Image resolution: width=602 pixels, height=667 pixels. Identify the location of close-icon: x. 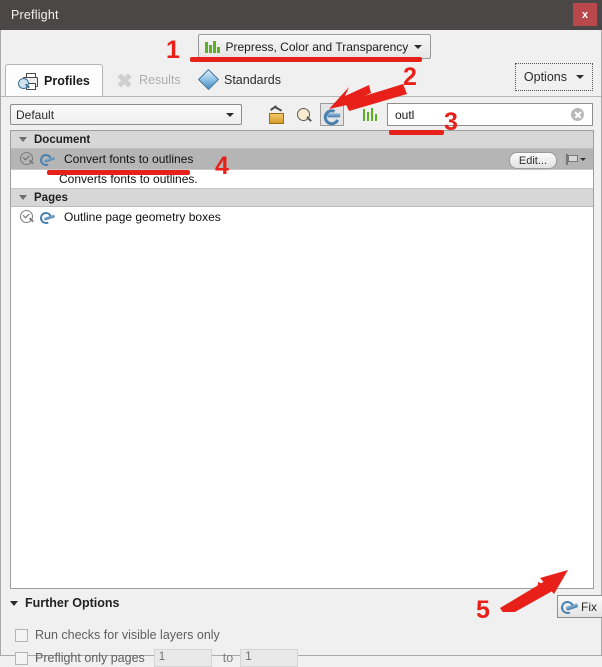
(585, 14).